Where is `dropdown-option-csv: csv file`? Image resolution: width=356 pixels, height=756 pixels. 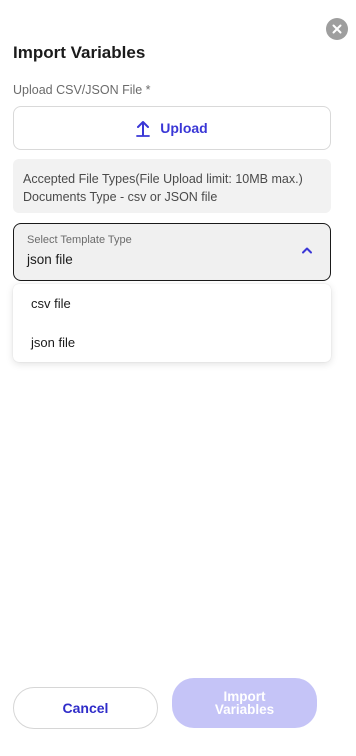 dropdown-option-csv: csv file is located at coordinates (172, 303).